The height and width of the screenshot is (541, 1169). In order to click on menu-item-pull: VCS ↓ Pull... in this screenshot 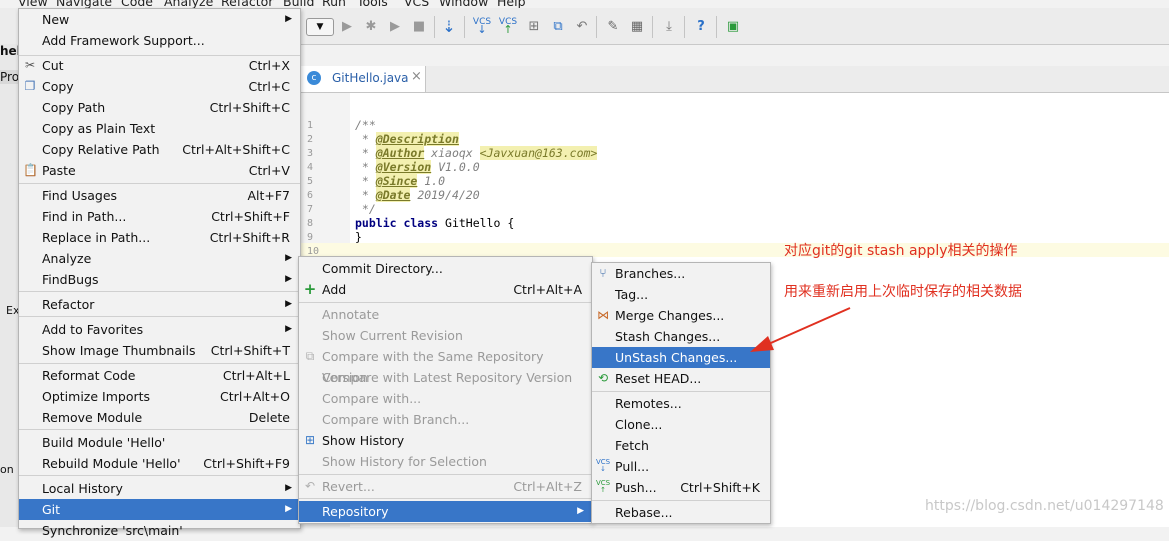, I will do `click(681, 466)`.